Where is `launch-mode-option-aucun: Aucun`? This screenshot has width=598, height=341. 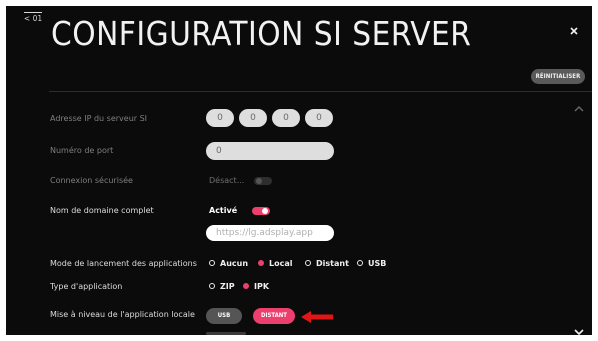 launch-mode-option-aucun: Aucun is located at coordinates (228, 264).